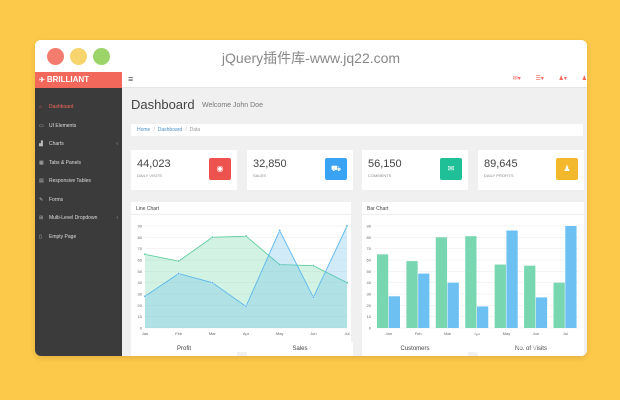 Image resolution: width=620 pixels, height=400 pixels. What do you see at coordinates (220, 169) in the screenshot?
I see `eye-icon: ◉` at bounding box center [220, 169].